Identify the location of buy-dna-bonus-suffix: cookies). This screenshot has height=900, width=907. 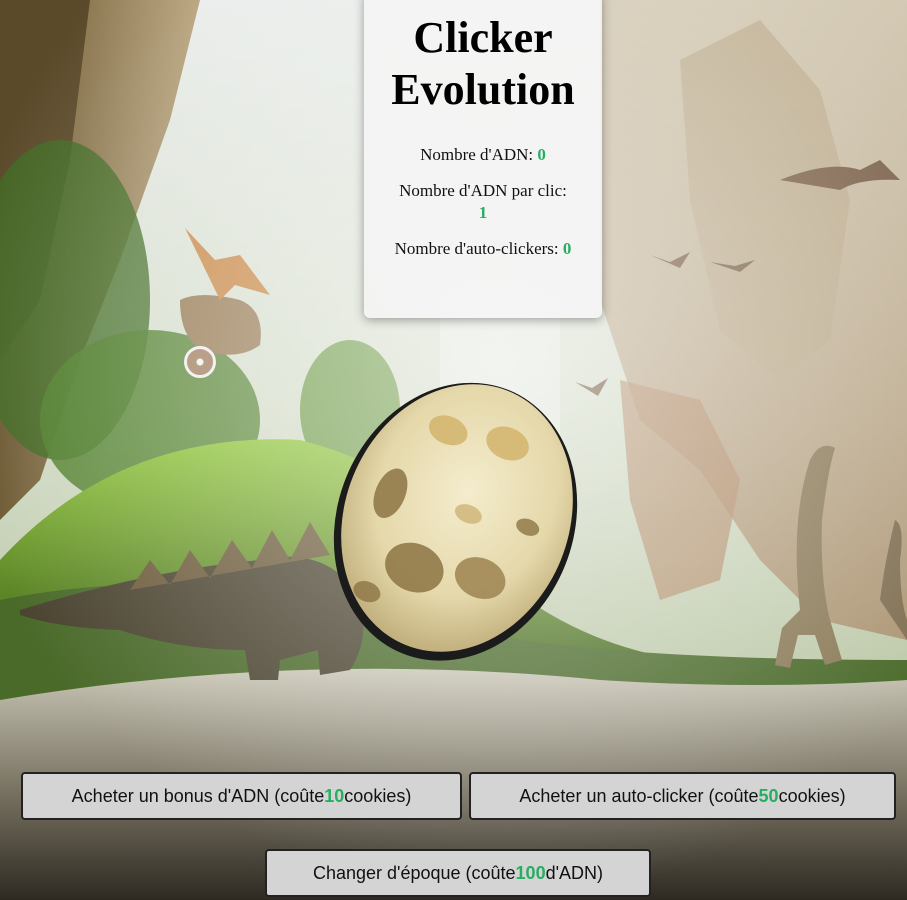
(378, 795).